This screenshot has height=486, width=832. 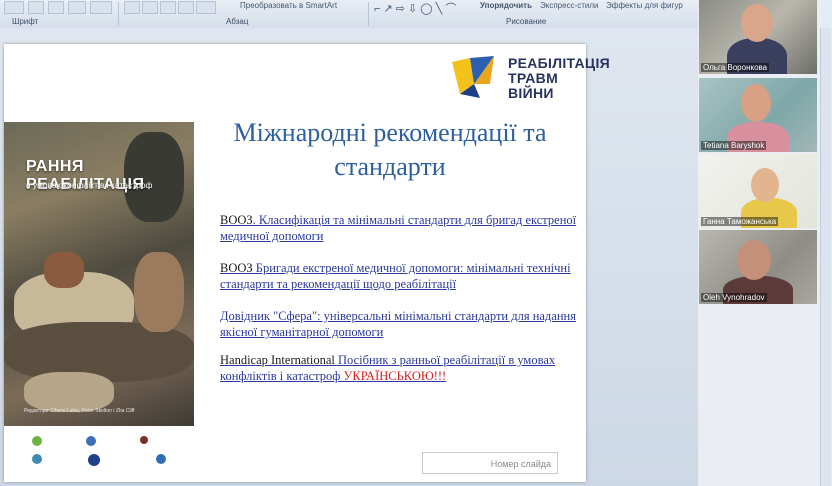 What do you see at coordinates (390, 150) in the screenshot?
I see `slide-title: Міжнародні рекомендації та стандарти` at bounding box center [390, 150].